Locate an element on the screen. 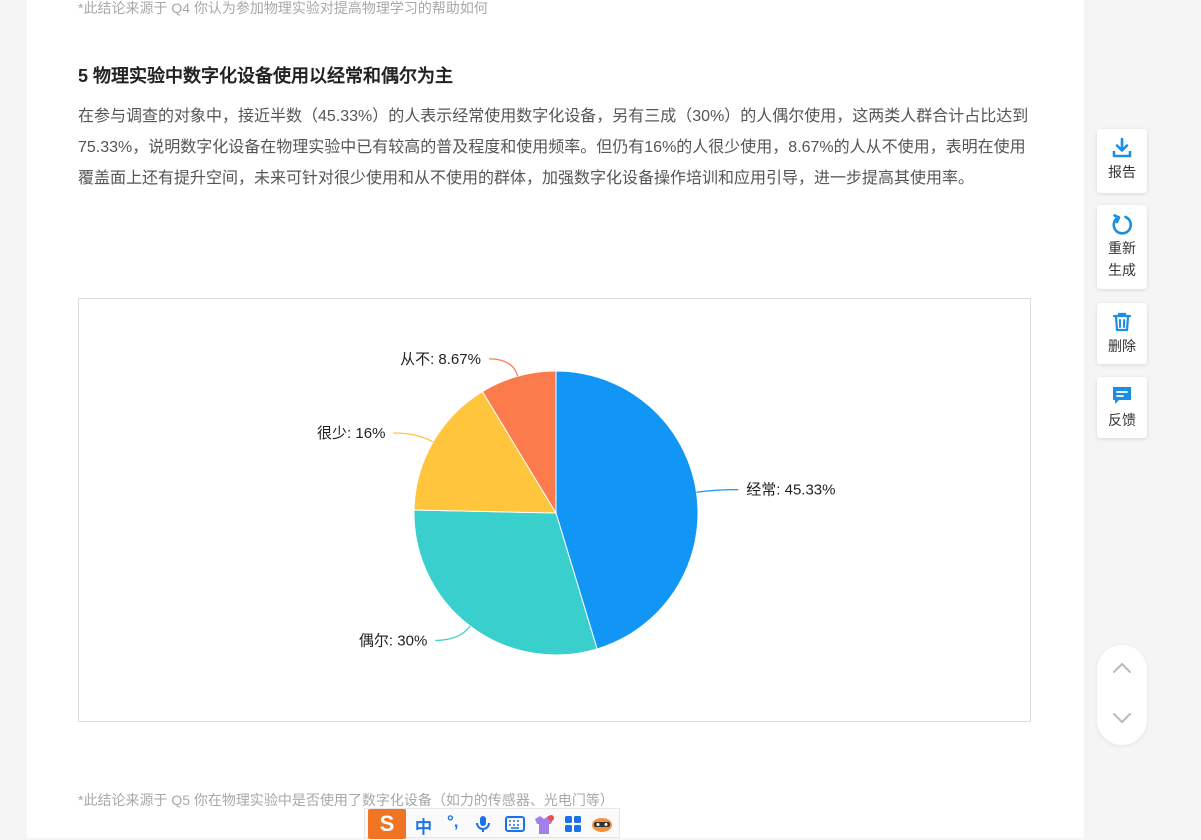 This screenshot has height=840, width=1201. trash-icon is located at coordinates (1122, 323).